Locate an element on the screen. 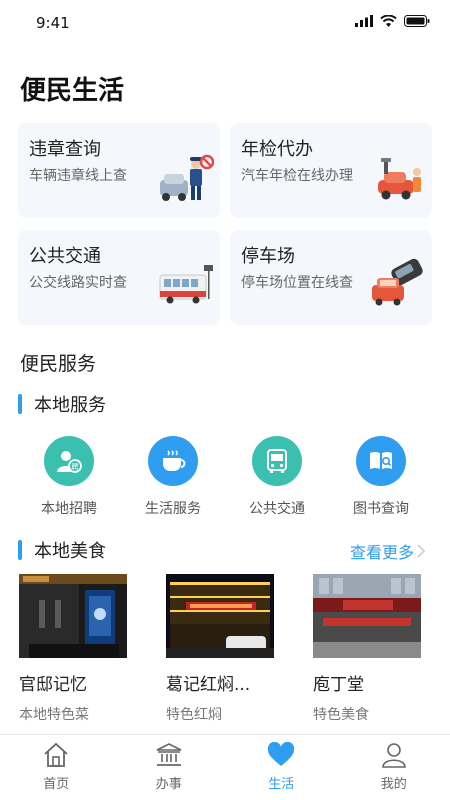 The height and width of the screenshot is (800, 450). status-icons is located at coordinates (392, 21).